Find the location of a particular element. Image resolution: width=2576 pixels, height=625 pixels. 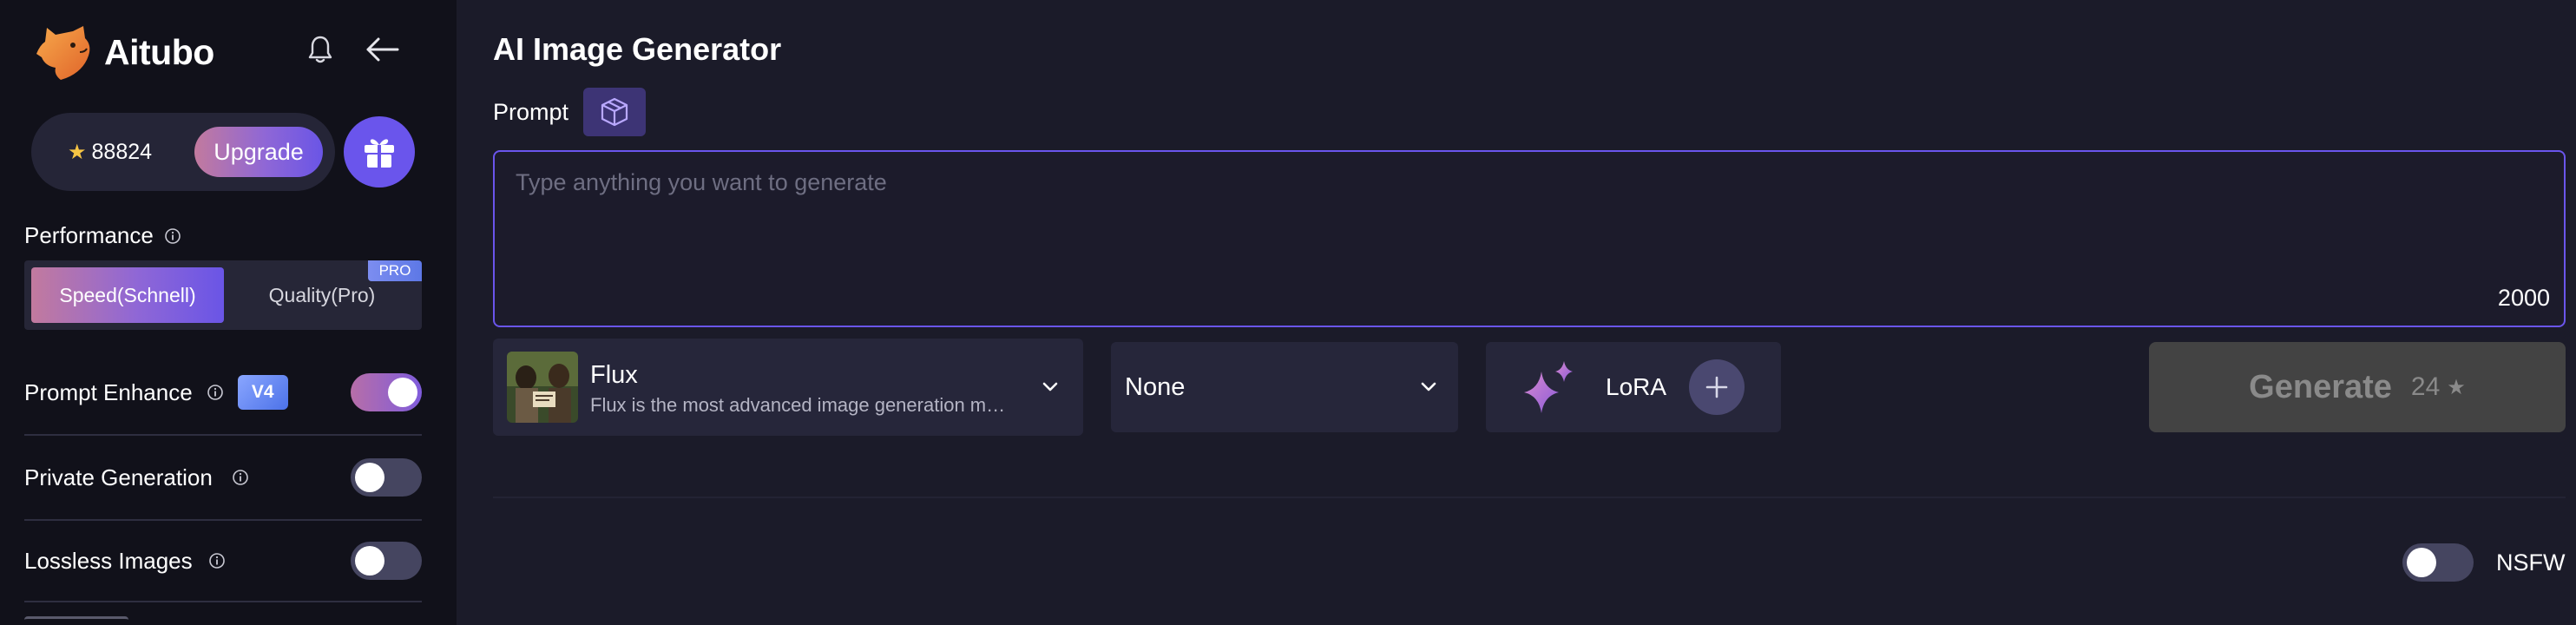

lora-selector: LoRA is located at coordinates (1633, 387).